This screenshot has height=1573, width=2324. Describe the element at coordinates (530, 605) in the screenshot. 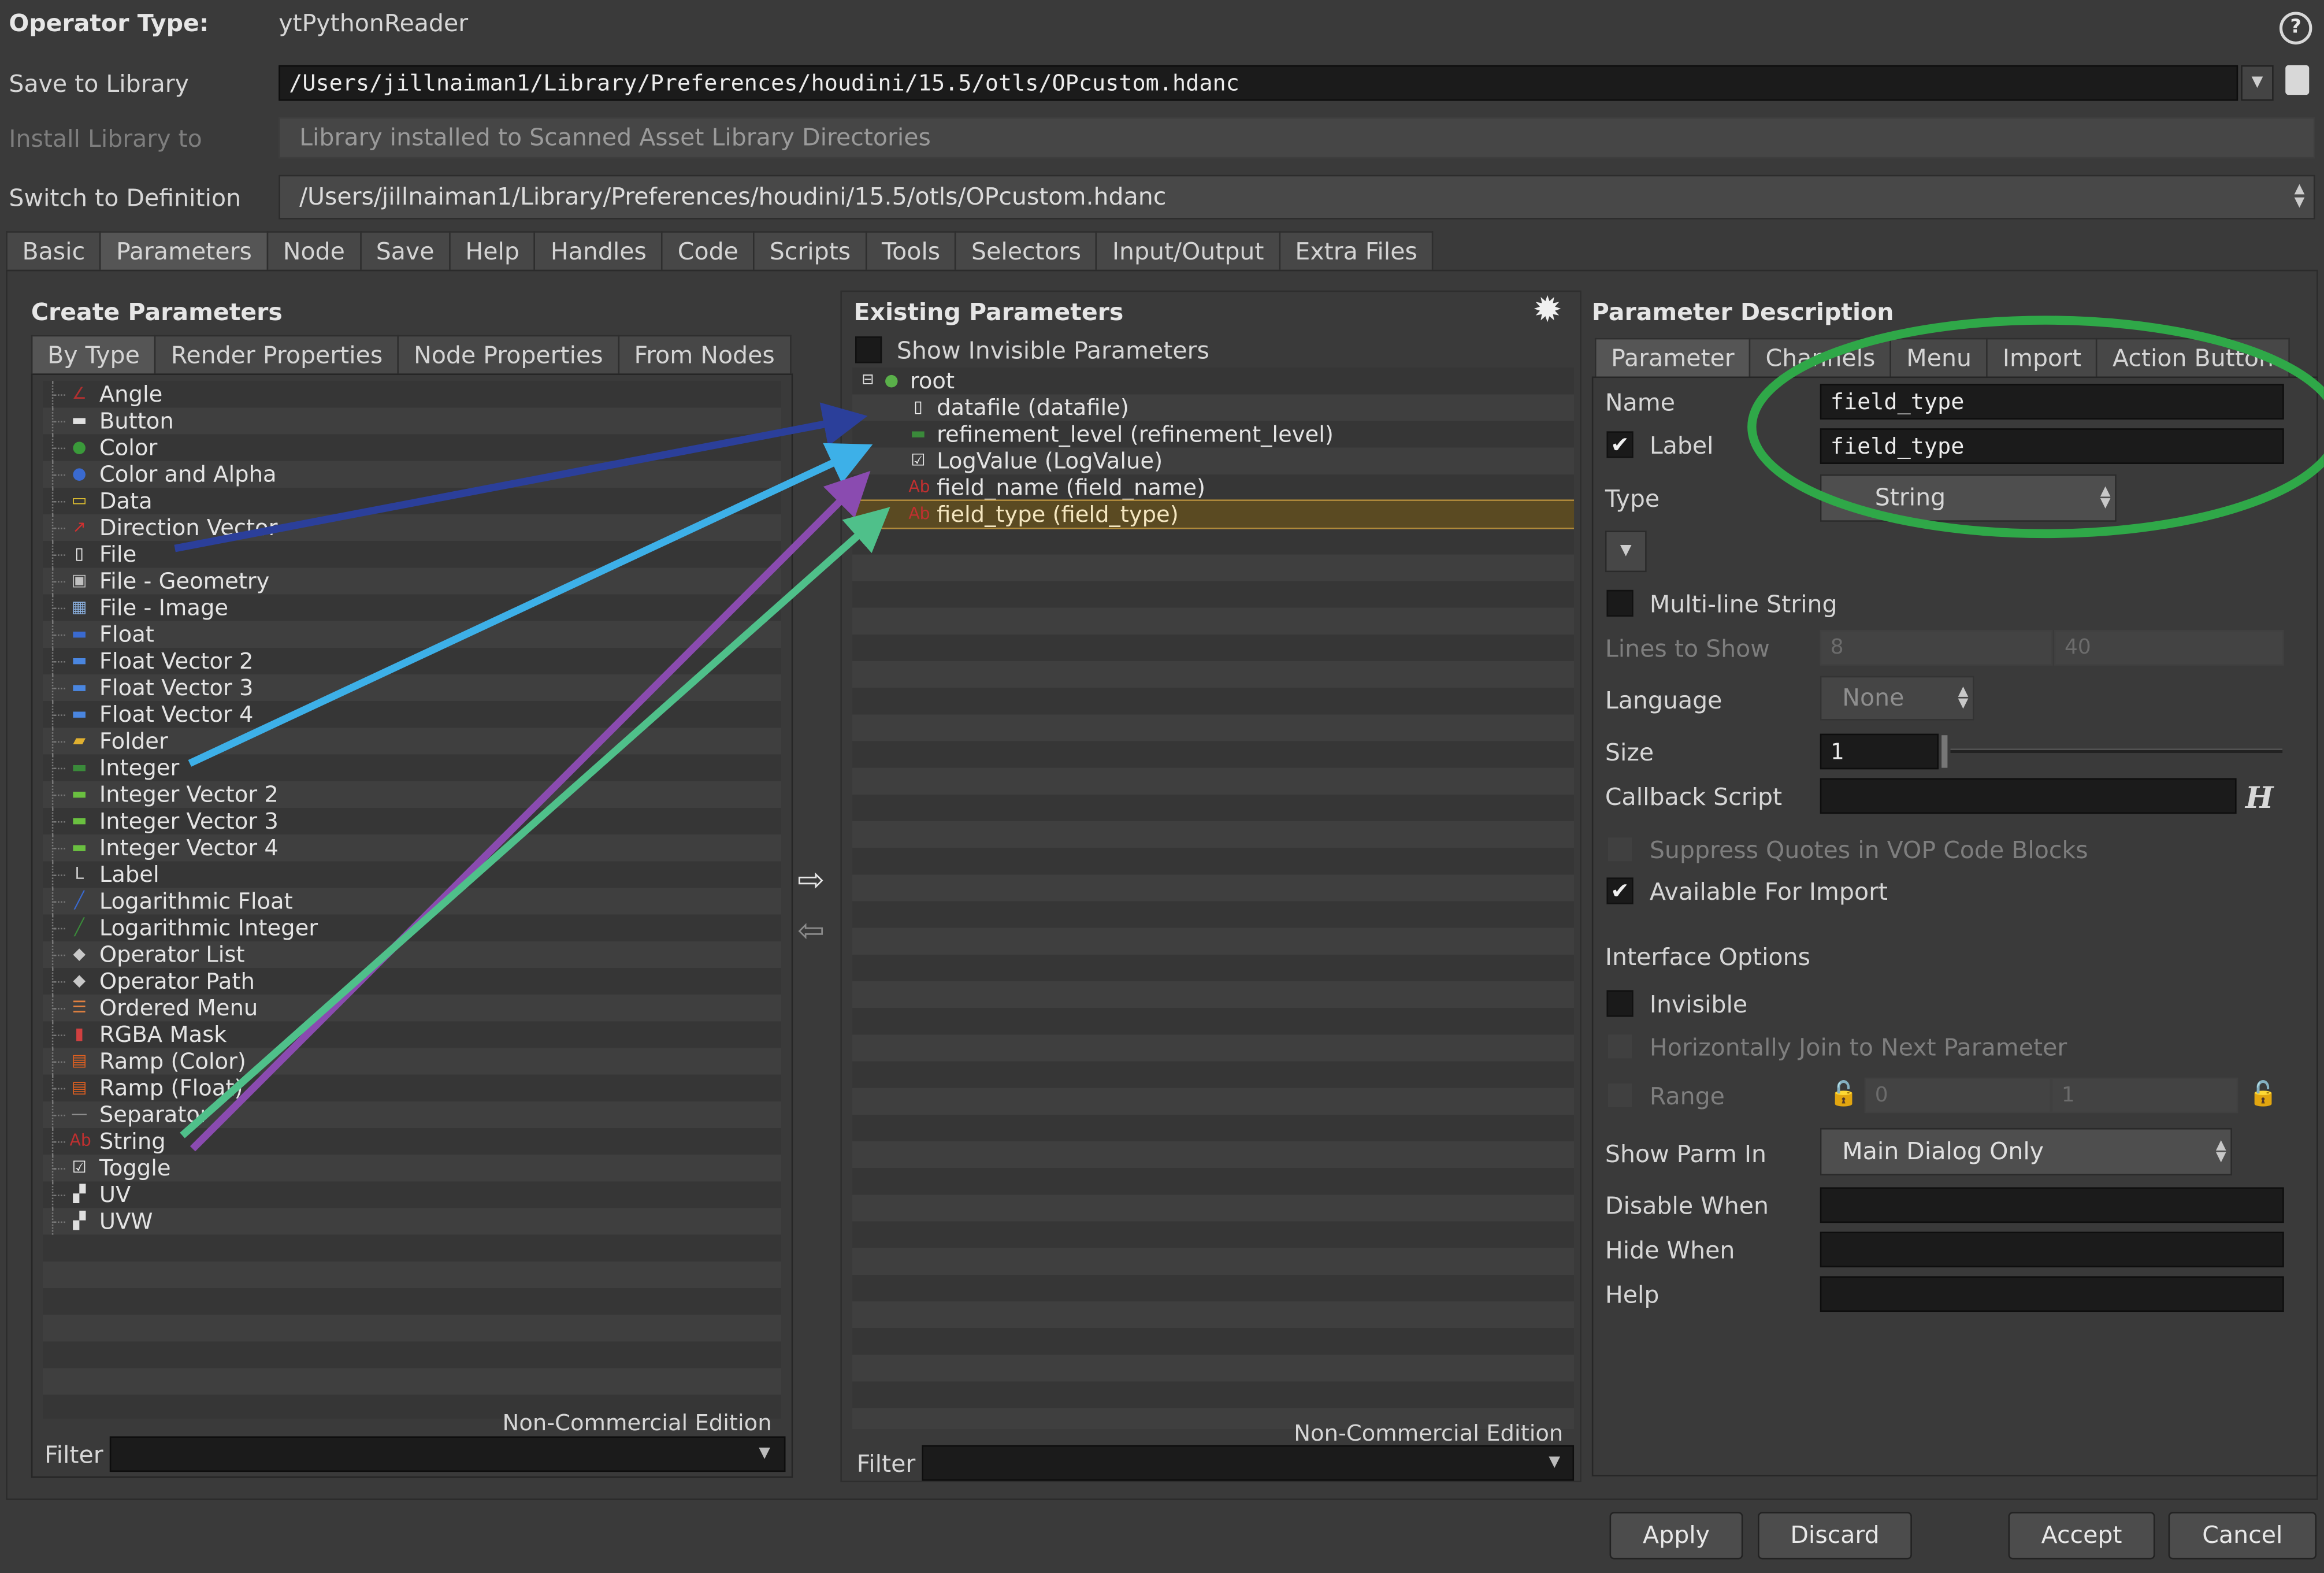

I see `arrow-integer-to-refinement` at that location.